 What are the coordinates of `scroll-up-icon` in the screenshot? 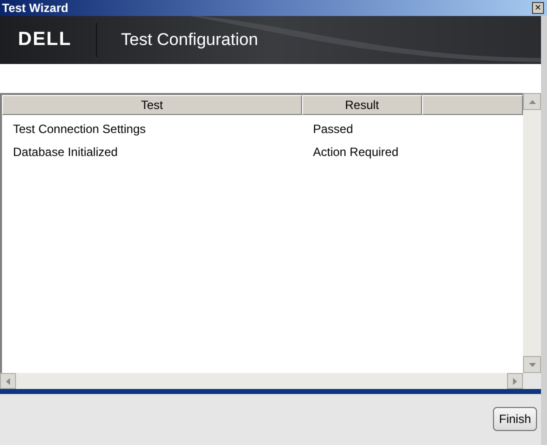 It's located at (532, 101).